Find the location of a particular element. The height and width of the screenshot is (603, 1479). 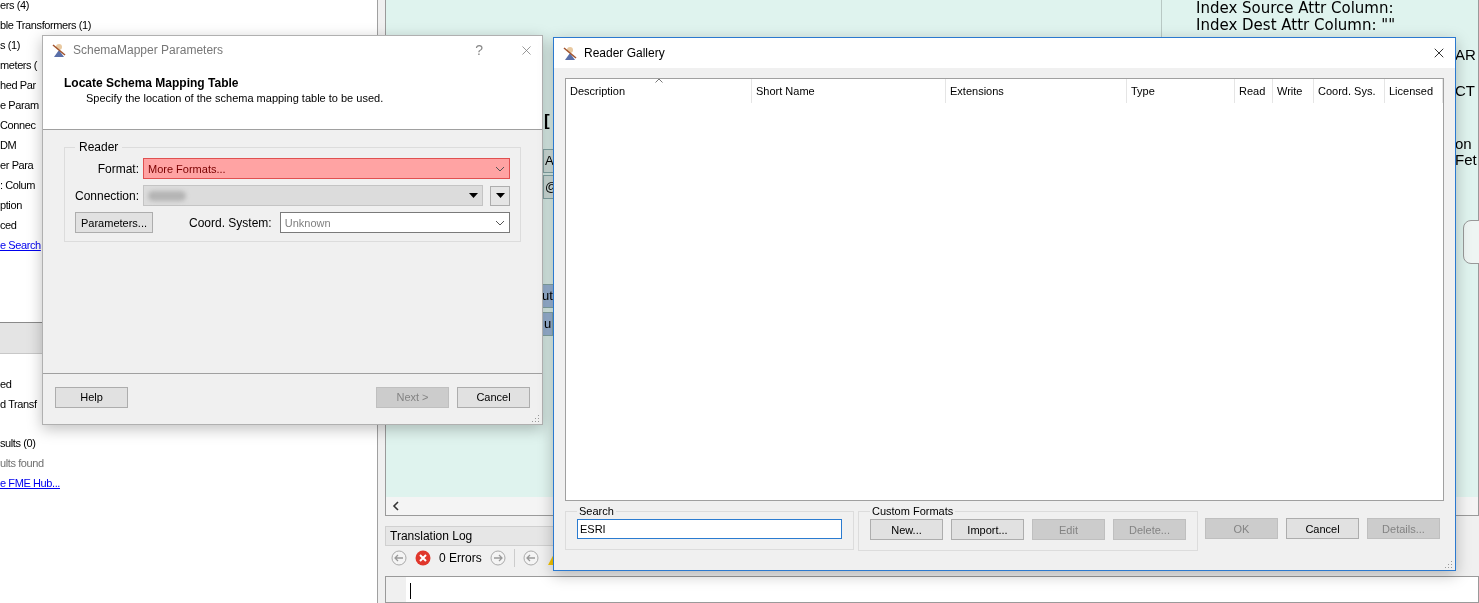

field-label: Format: is located at coordinates (117, 168).